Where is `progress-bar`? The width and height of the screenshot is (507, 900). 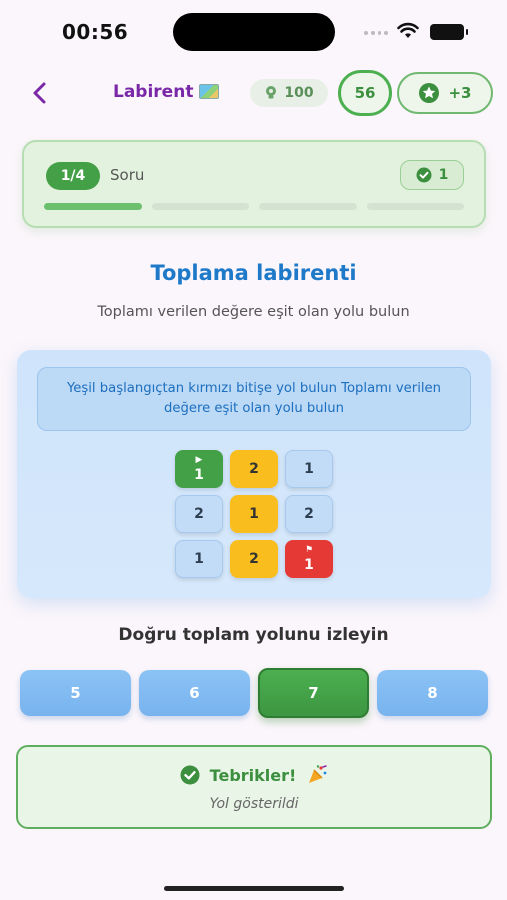 progress-bar is located at coordinates (254, 207).